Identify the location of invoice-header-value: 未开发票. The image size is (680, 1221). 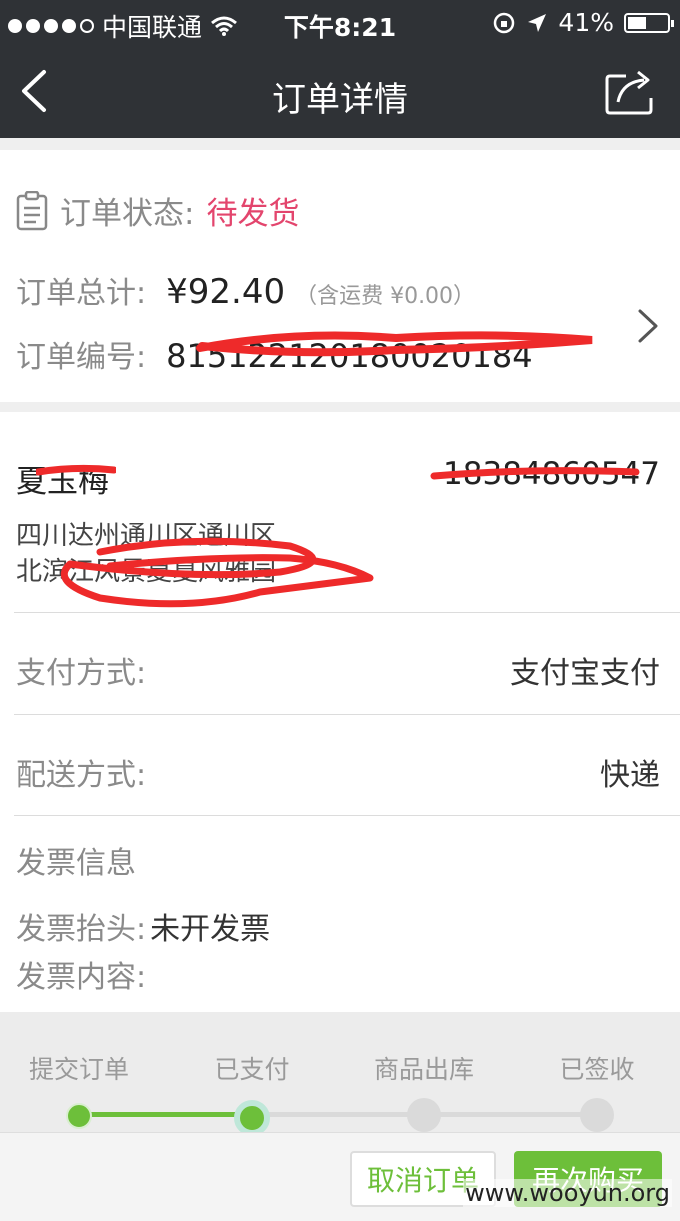
(210, 929).